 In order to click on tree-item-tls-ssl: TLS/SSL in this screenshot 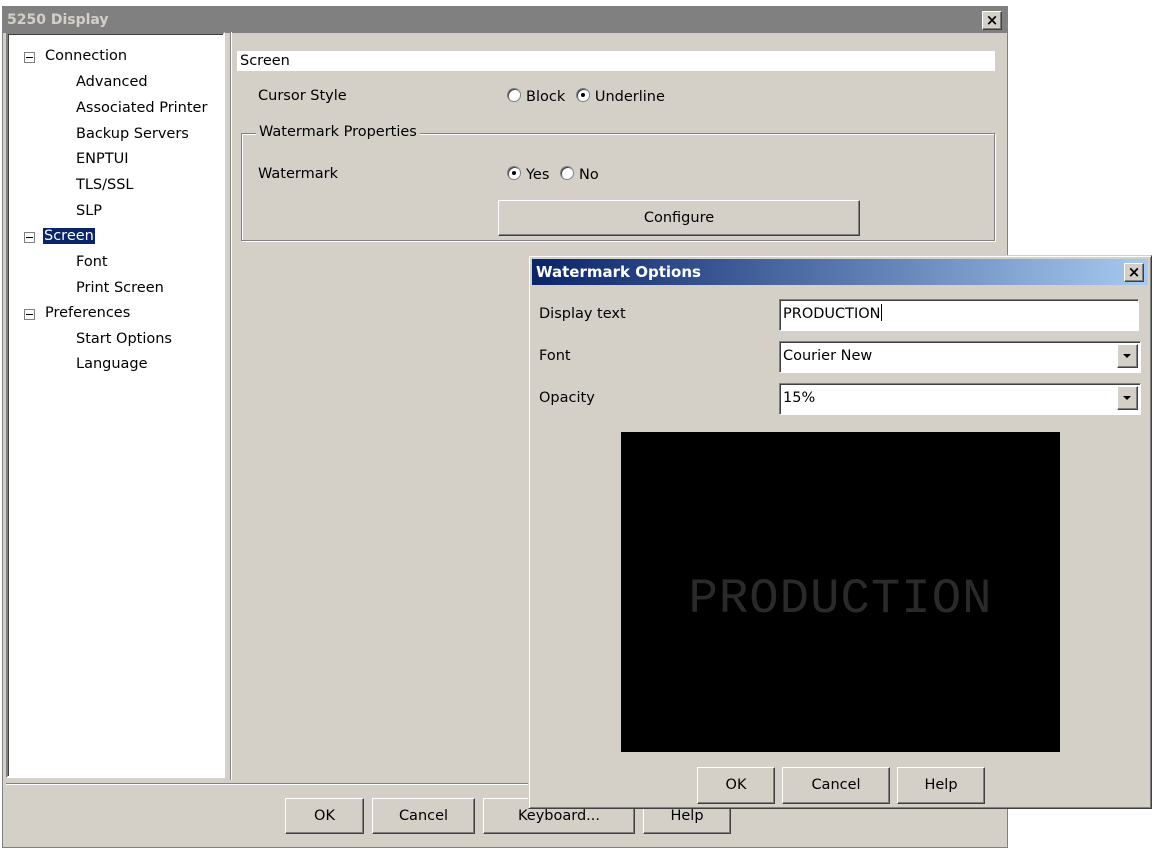, I will do `click(105, 185)`.